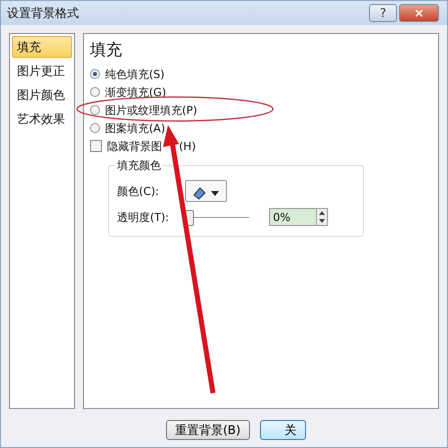 This screenshot has width=448, height=448. What do you see at coordinates (151, 110) in the screenshot?
I see `option-label: 图片或纹理填充(P)` at bounding box center [151, 110].